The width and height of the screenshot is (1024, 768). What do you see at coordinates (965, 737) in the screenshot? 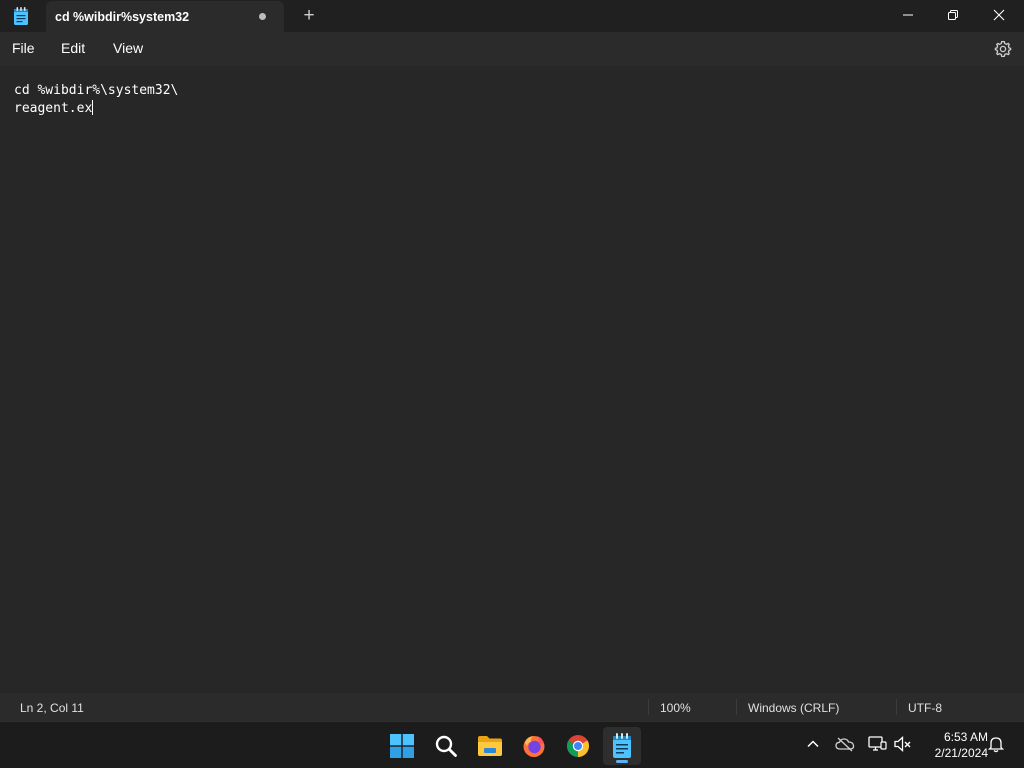
I see `clock-time: 6:53 AM` at bounding box center [965, 737].